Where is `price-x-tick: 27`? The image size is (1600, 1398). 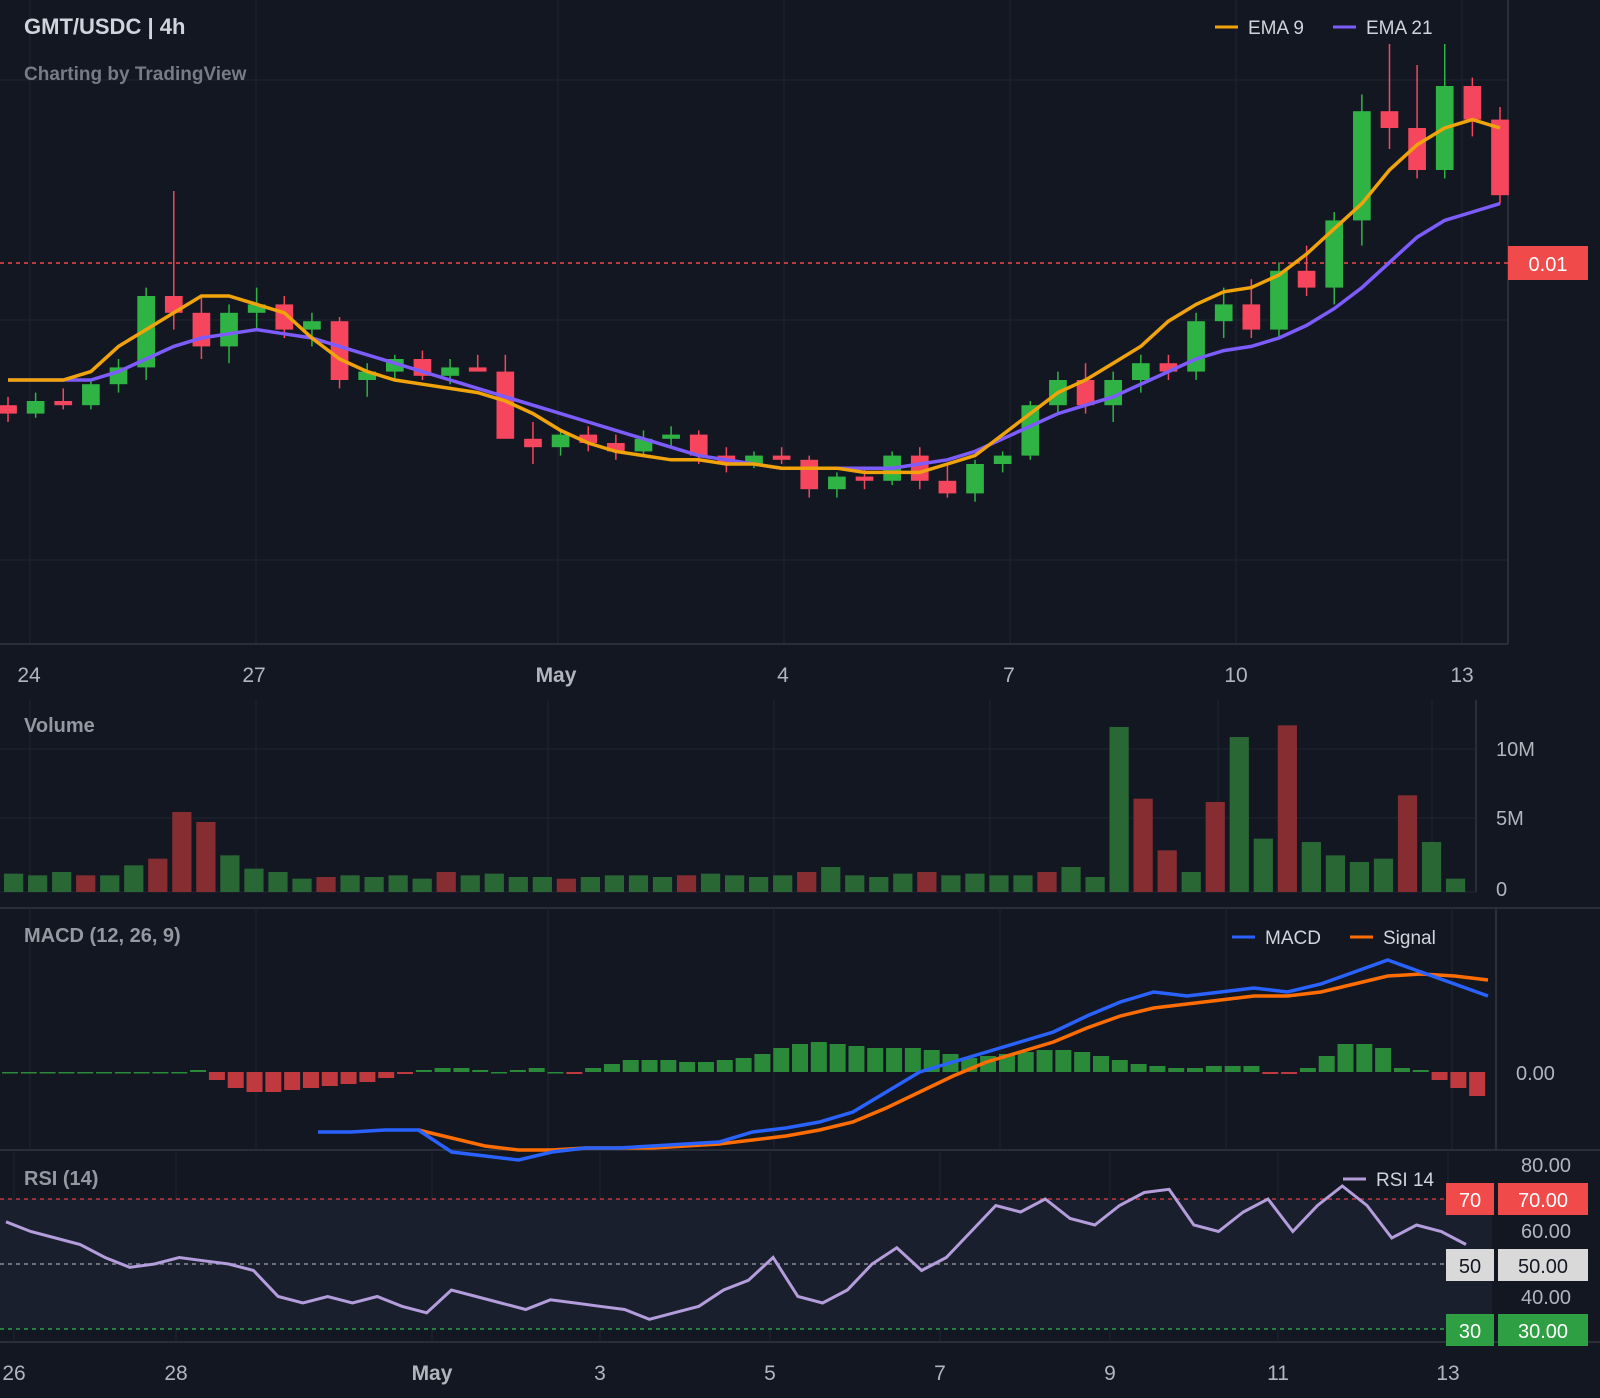
price-x-tick: 27 is located at coordinates (253, 675).